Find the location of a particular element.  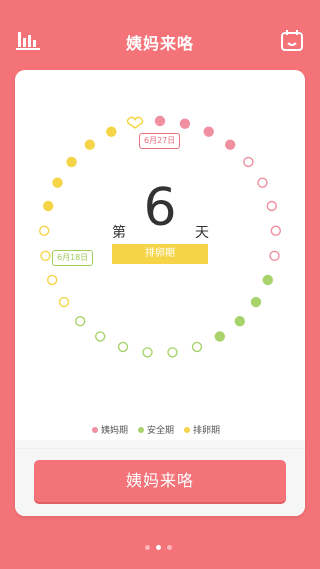

period-start-date-tag: 6月27日 is located at coordinates (160, 141).